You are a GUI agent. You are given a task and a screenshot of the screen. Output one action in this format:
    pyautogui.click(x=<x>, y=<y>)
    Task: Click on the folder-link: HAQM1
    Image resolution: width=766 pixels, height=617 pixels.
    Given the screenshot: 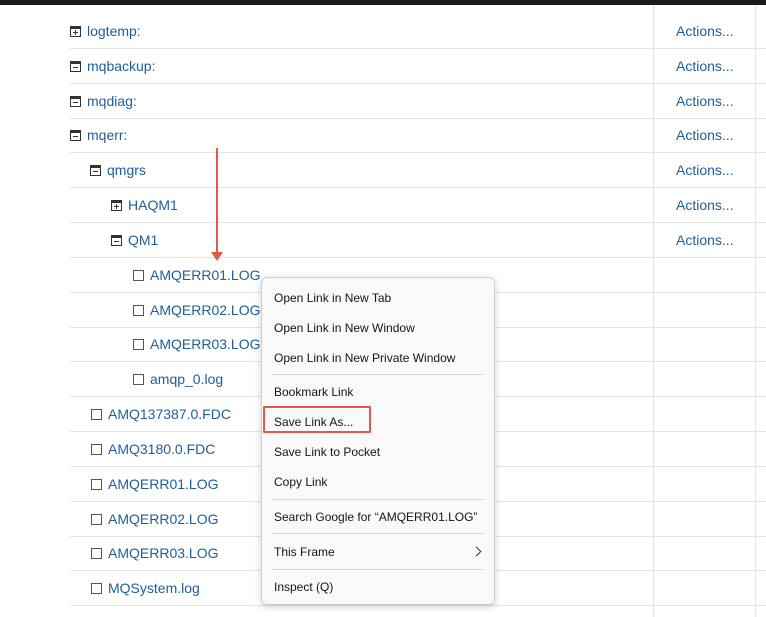 What is the action you would take?
    pyautogui.click(x=153, y=205)
    